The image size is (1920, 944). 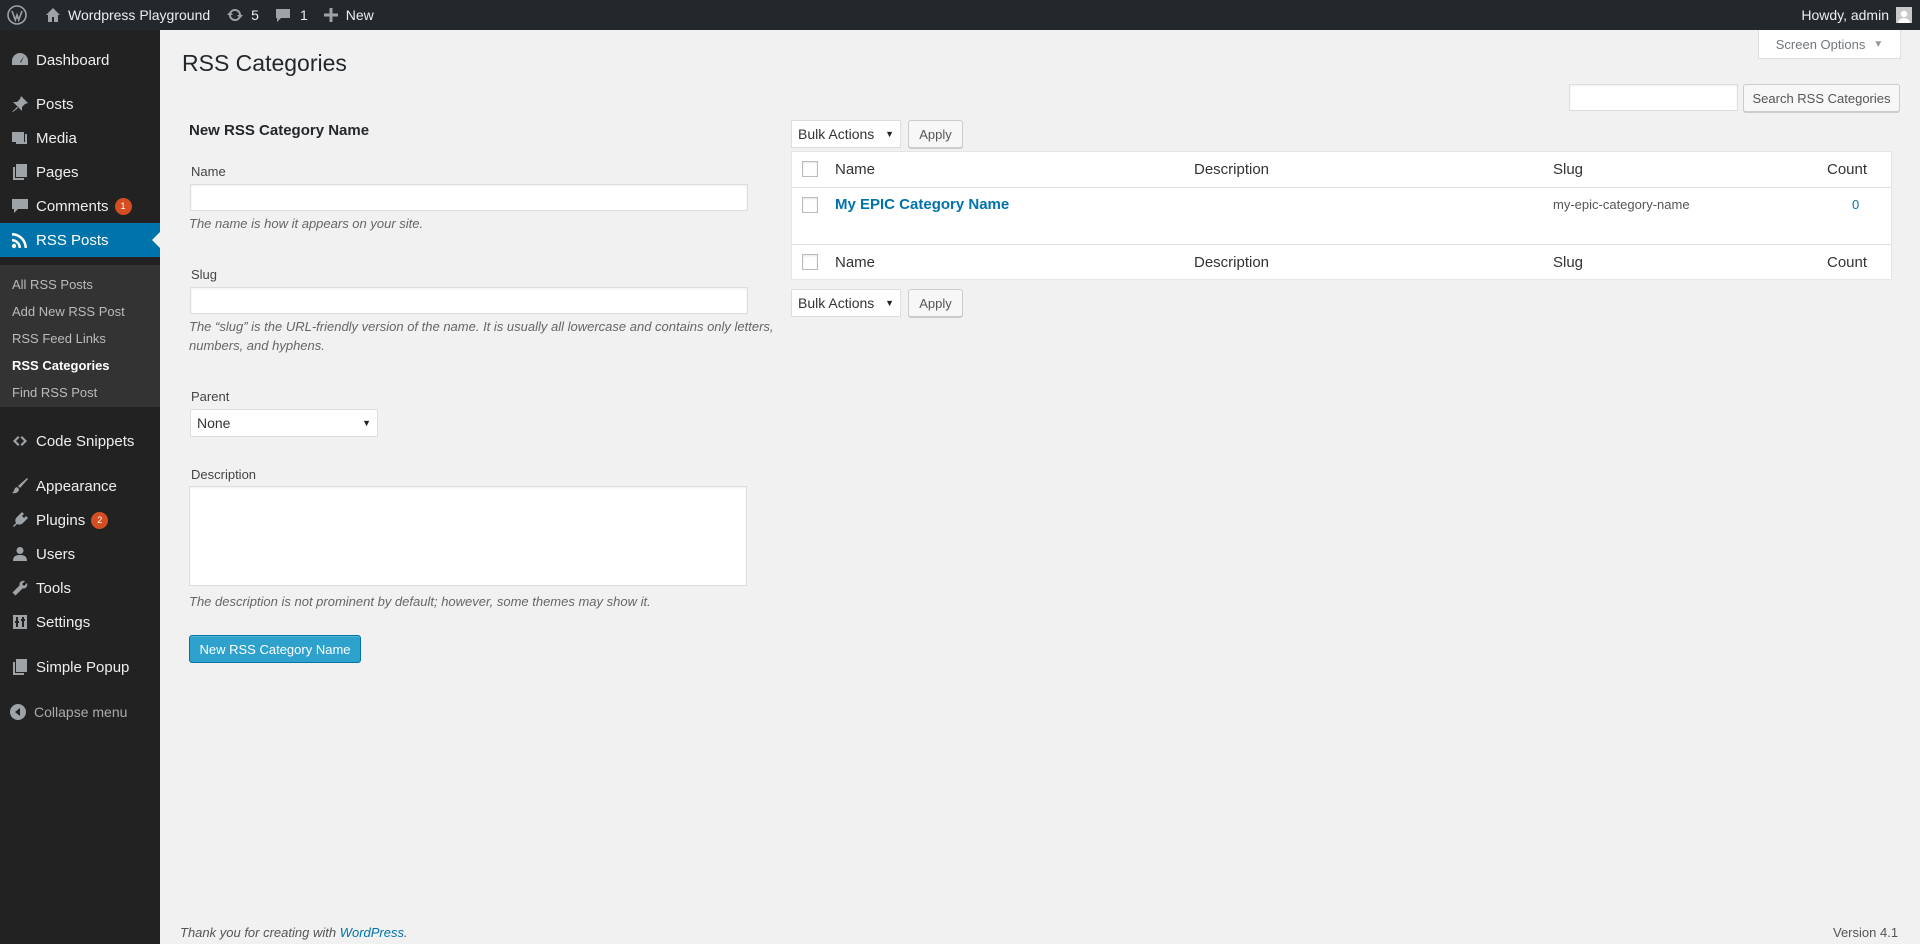 What do you see at coordinates (59, 338) in the screenshot?
I see `submenu-rss-feed-links: RSS Feed Links` at bounding box center [59, 338].